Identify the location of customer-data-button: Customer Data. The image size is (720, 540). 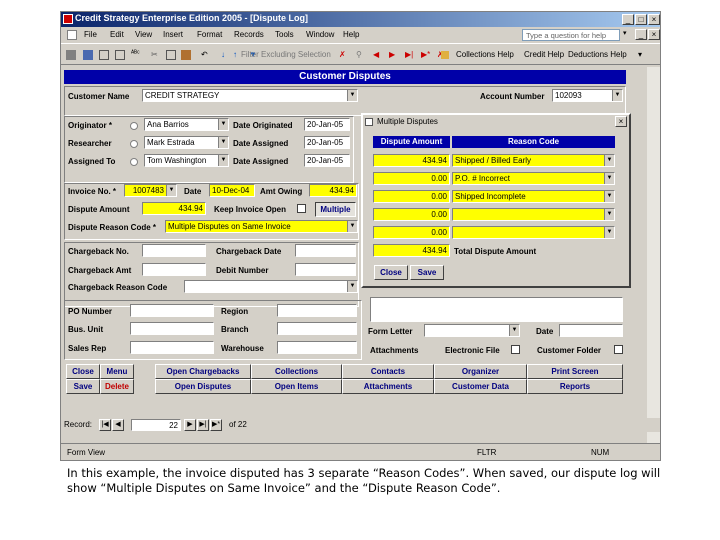
(480, 386).